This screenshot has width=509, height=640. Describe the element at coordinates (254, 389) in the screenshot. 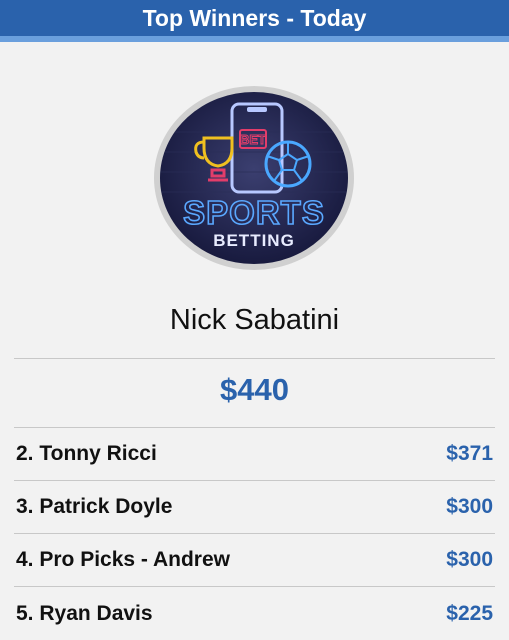

I see `winner-amount: $440` at that location.